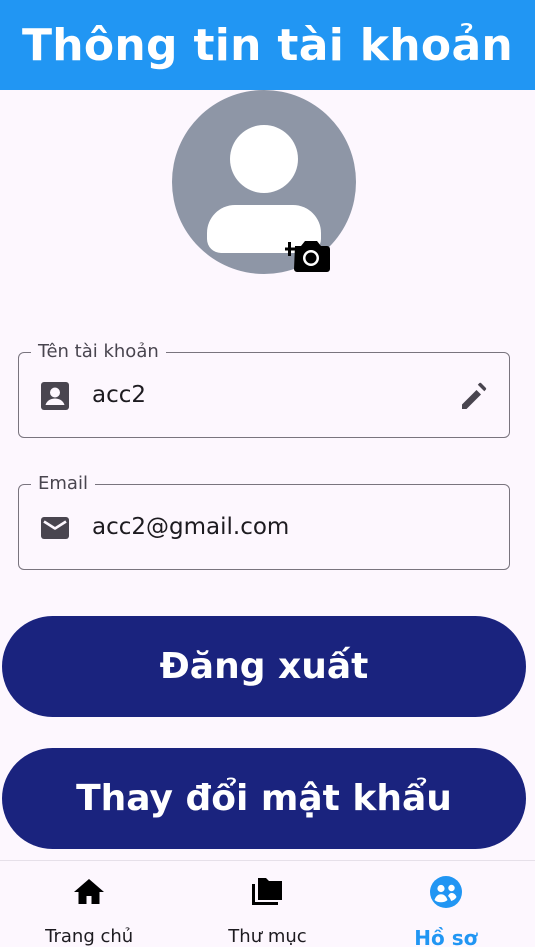  I want to click on nav-label-home: Trang chủ, so click(89, 936).